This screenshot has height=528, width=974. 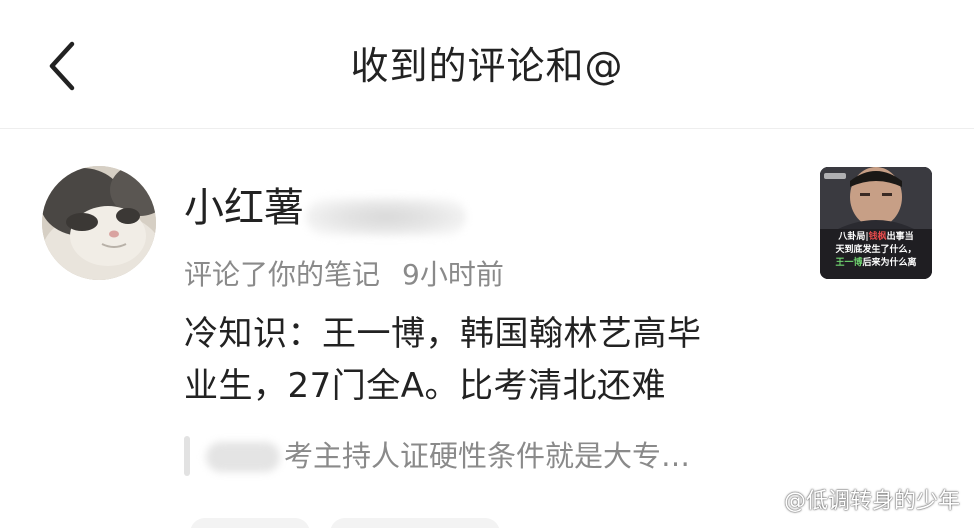 What do you see at coordinates (876, 223) in the screenshot?
I see `note-thumbnail: 八卦局|钱枫出事当 天到底发生了什么， 王一博后来为什么离` at bounding box center [876, 223].